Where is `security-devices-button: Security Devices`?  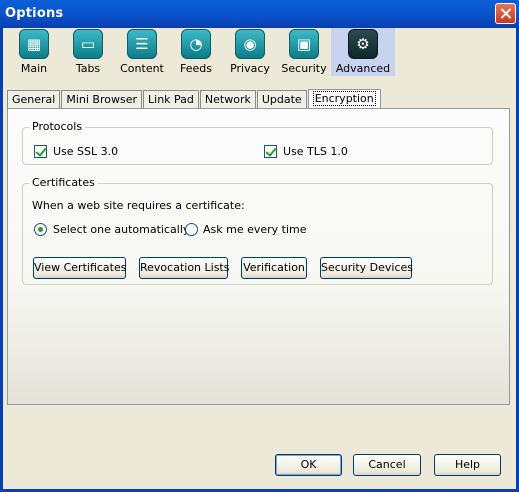
security-devices-button: Security Devices is located at coordinates (366, 268).